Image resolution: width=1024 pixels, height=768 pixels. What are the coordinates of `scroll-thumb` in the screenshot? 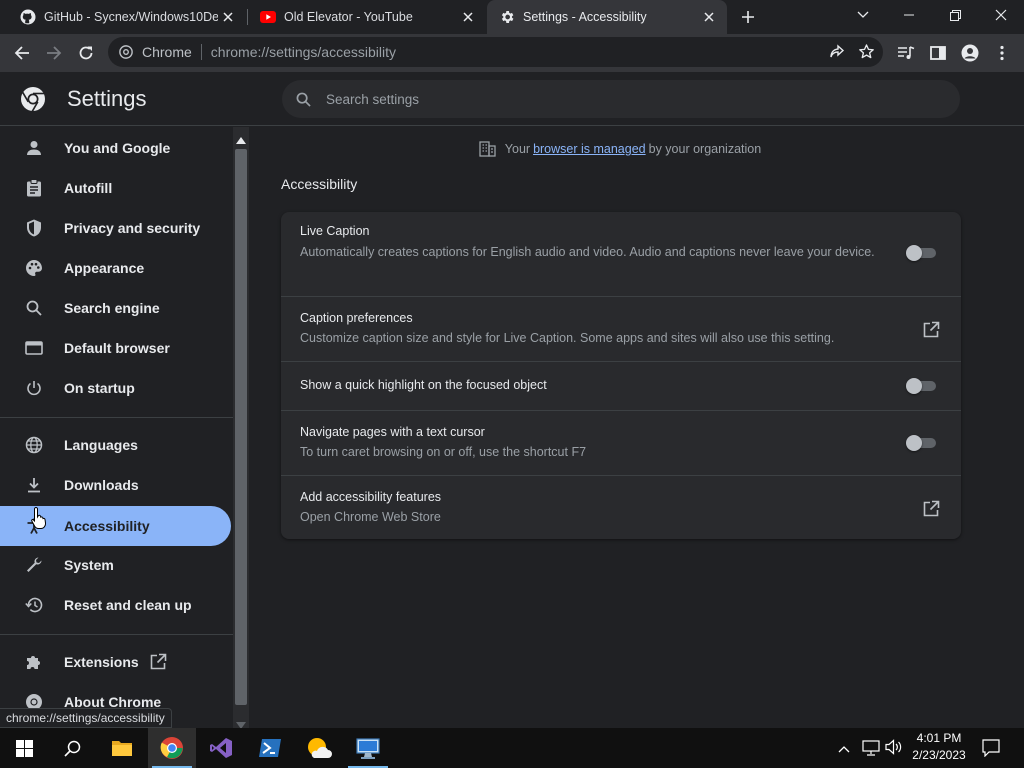 It's located at (241, 427).